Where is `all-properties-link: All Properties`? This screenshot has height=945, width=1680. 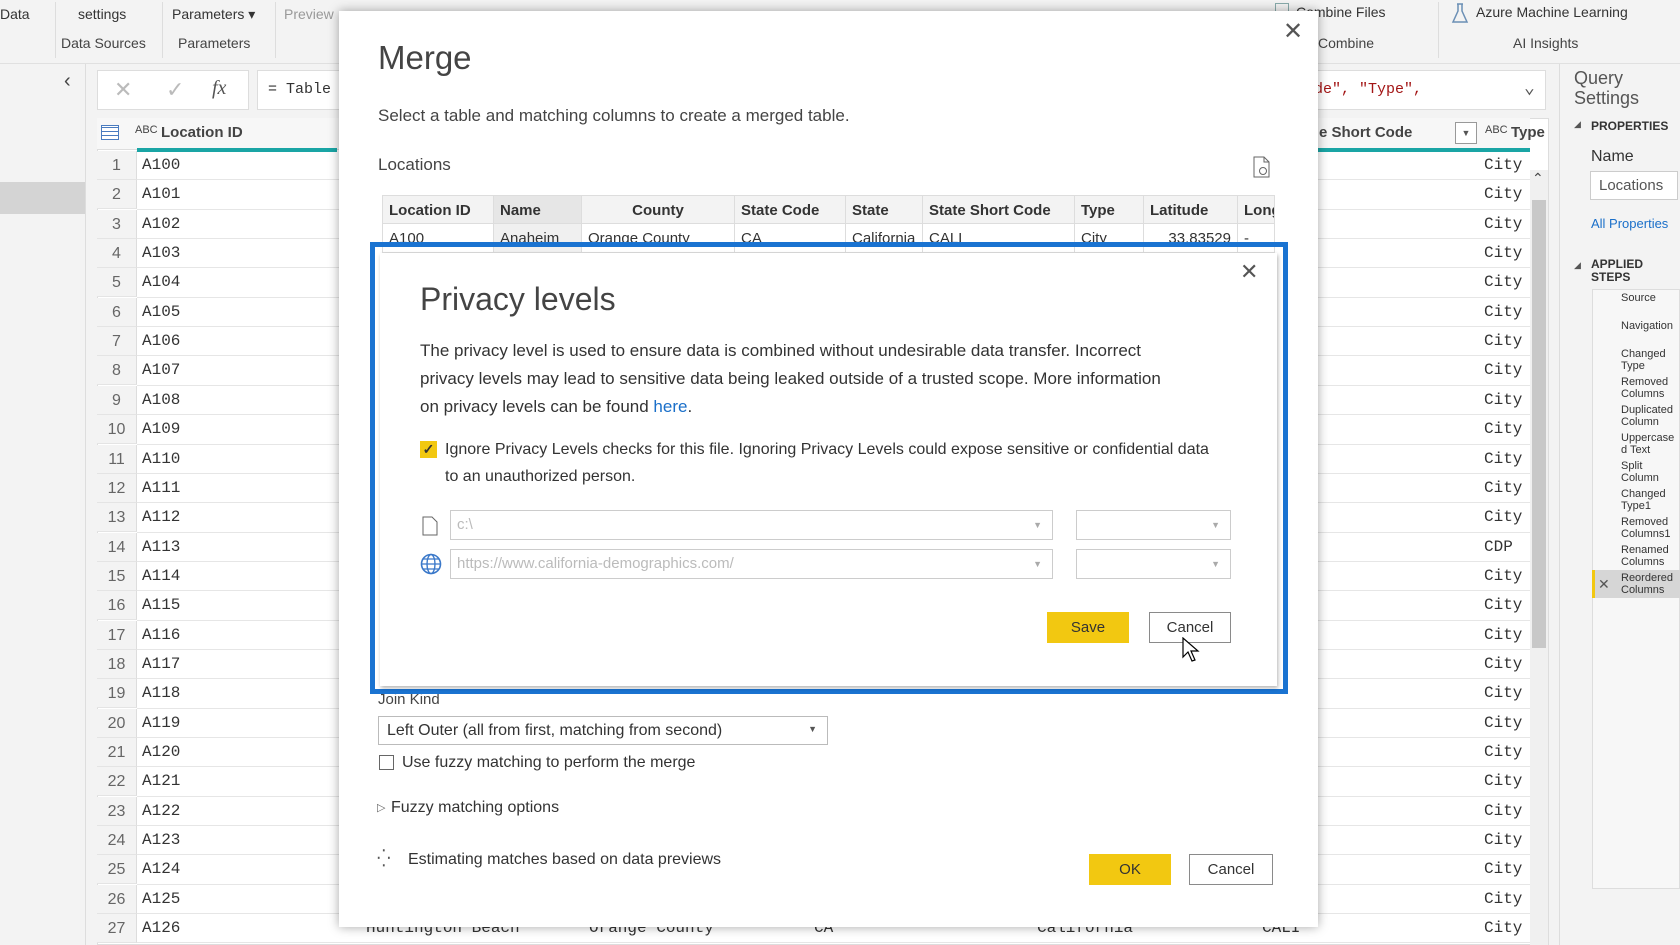
all-properties-link: All Properties is located at coordinates (1629, 223).